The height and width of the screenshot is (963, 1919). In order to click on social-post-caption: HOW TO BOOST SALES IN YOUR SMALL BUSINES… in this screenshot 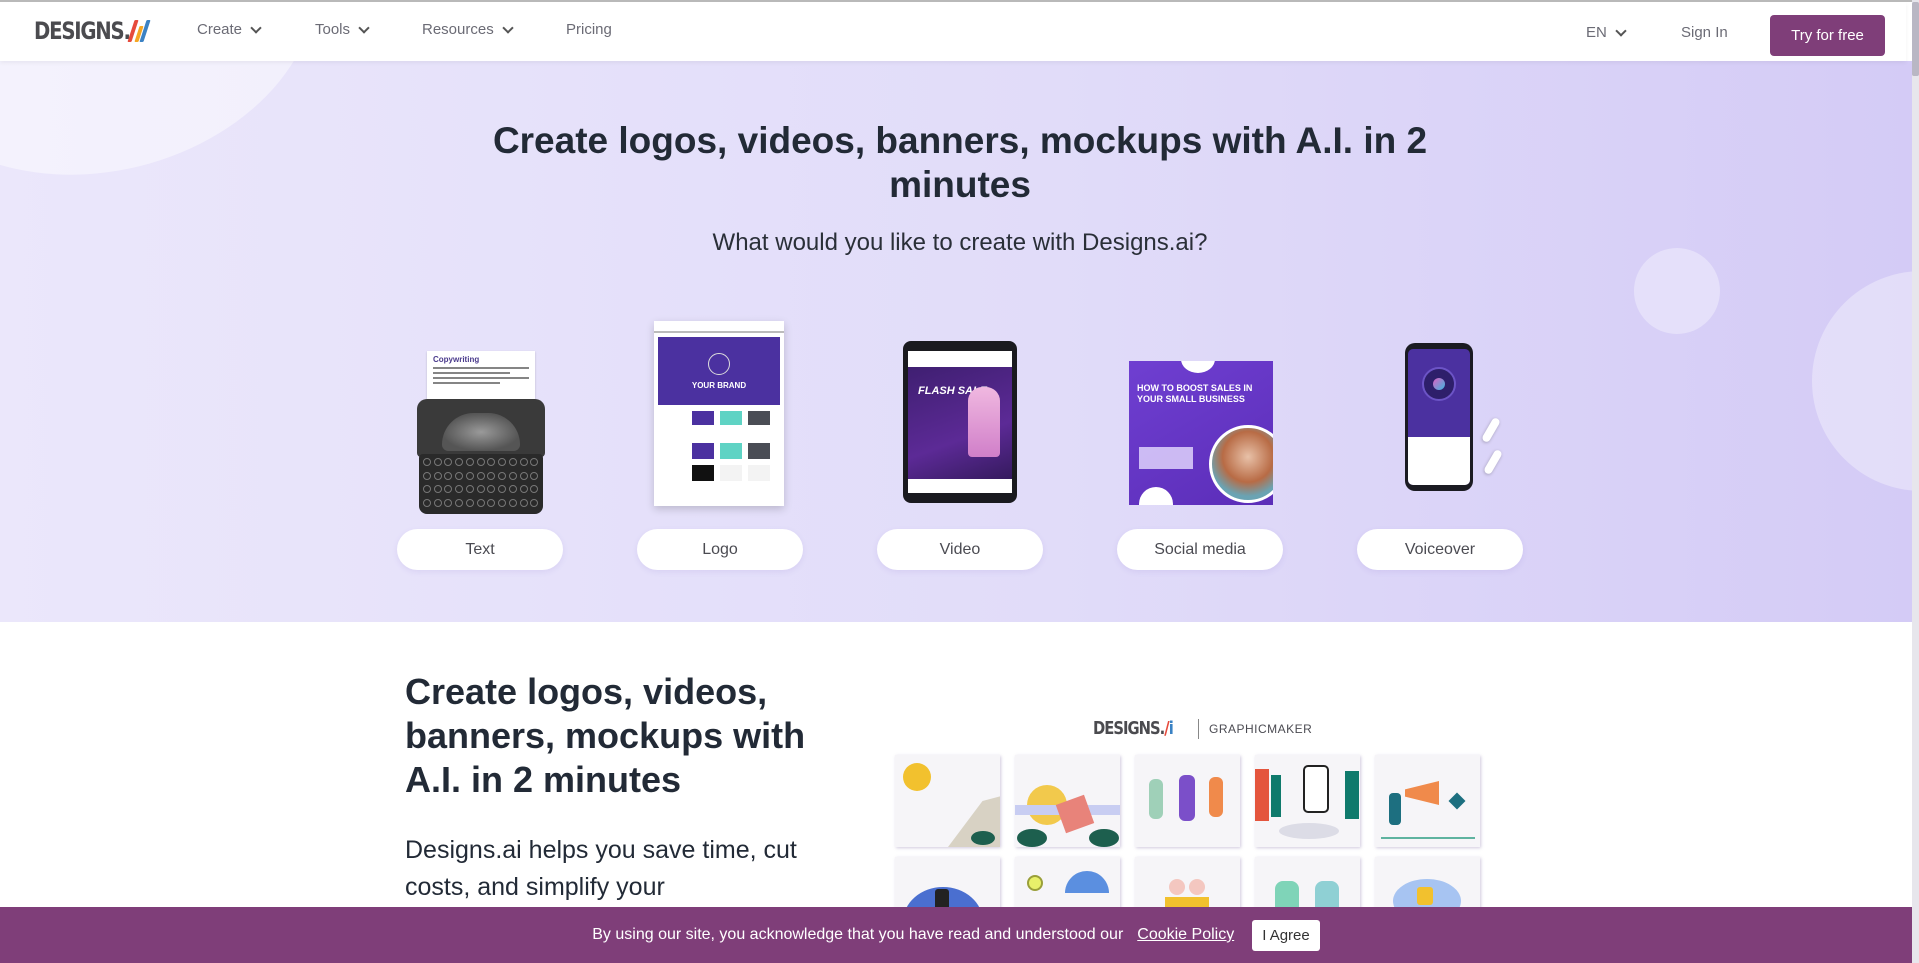, I will do `click(1195, 393)`.